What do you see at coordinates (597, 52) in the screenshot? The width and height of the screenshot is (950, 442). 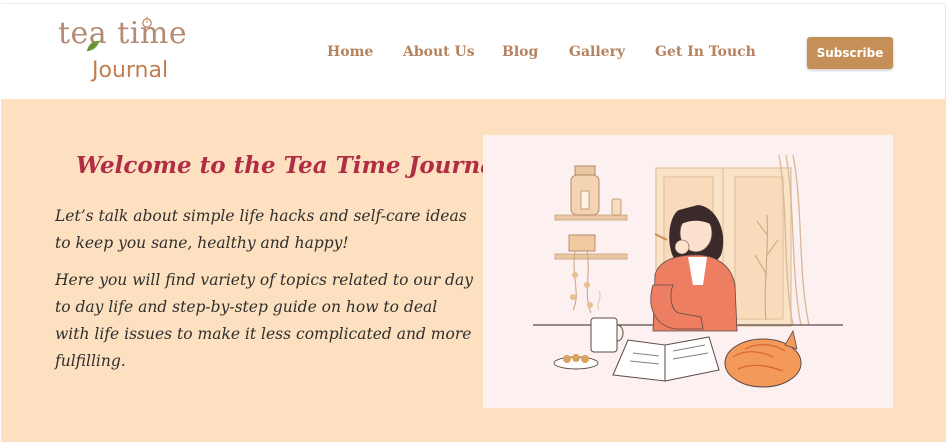 I see `nav-link-gallery: Gallery` at bounding box center [597, 52].